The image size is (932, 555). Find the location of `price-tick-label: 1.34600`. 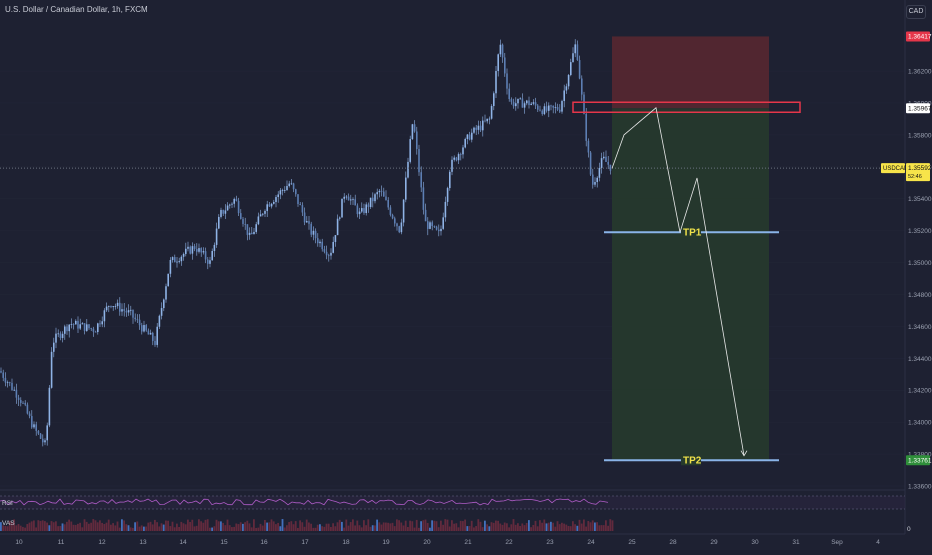

price-tick-label: 1.34600 is located at coordinates (920, 327).